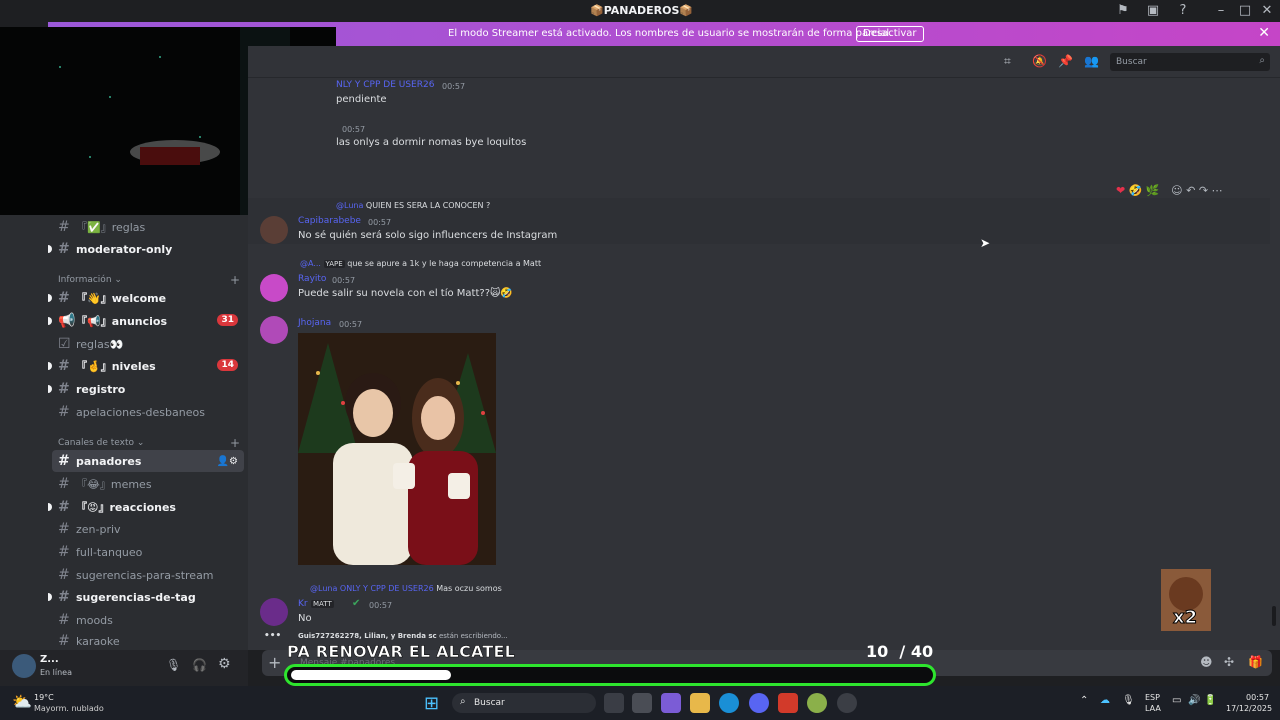  I want to click on reply-icon: ↶, so click(1190, 190).